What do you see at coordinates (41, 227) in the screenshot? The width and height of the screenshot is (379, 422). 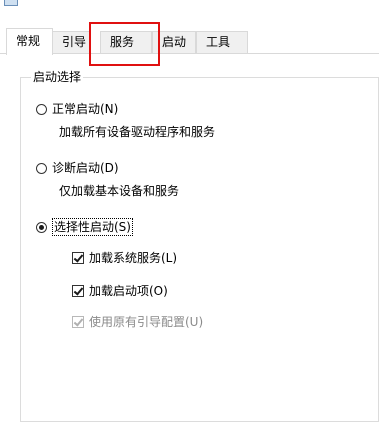 I see `selective-startup-radio` at bounding box center [41, 227].